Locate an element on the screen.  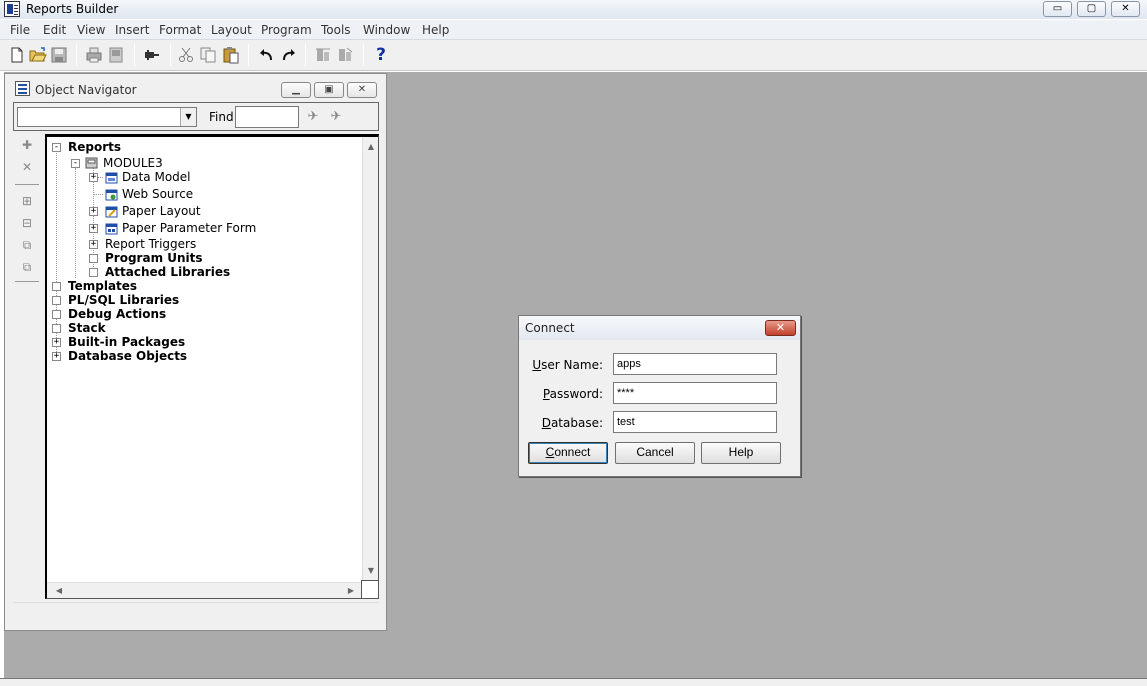
navigator-minimize-button: ▁ is located at coordinates (296, 90).